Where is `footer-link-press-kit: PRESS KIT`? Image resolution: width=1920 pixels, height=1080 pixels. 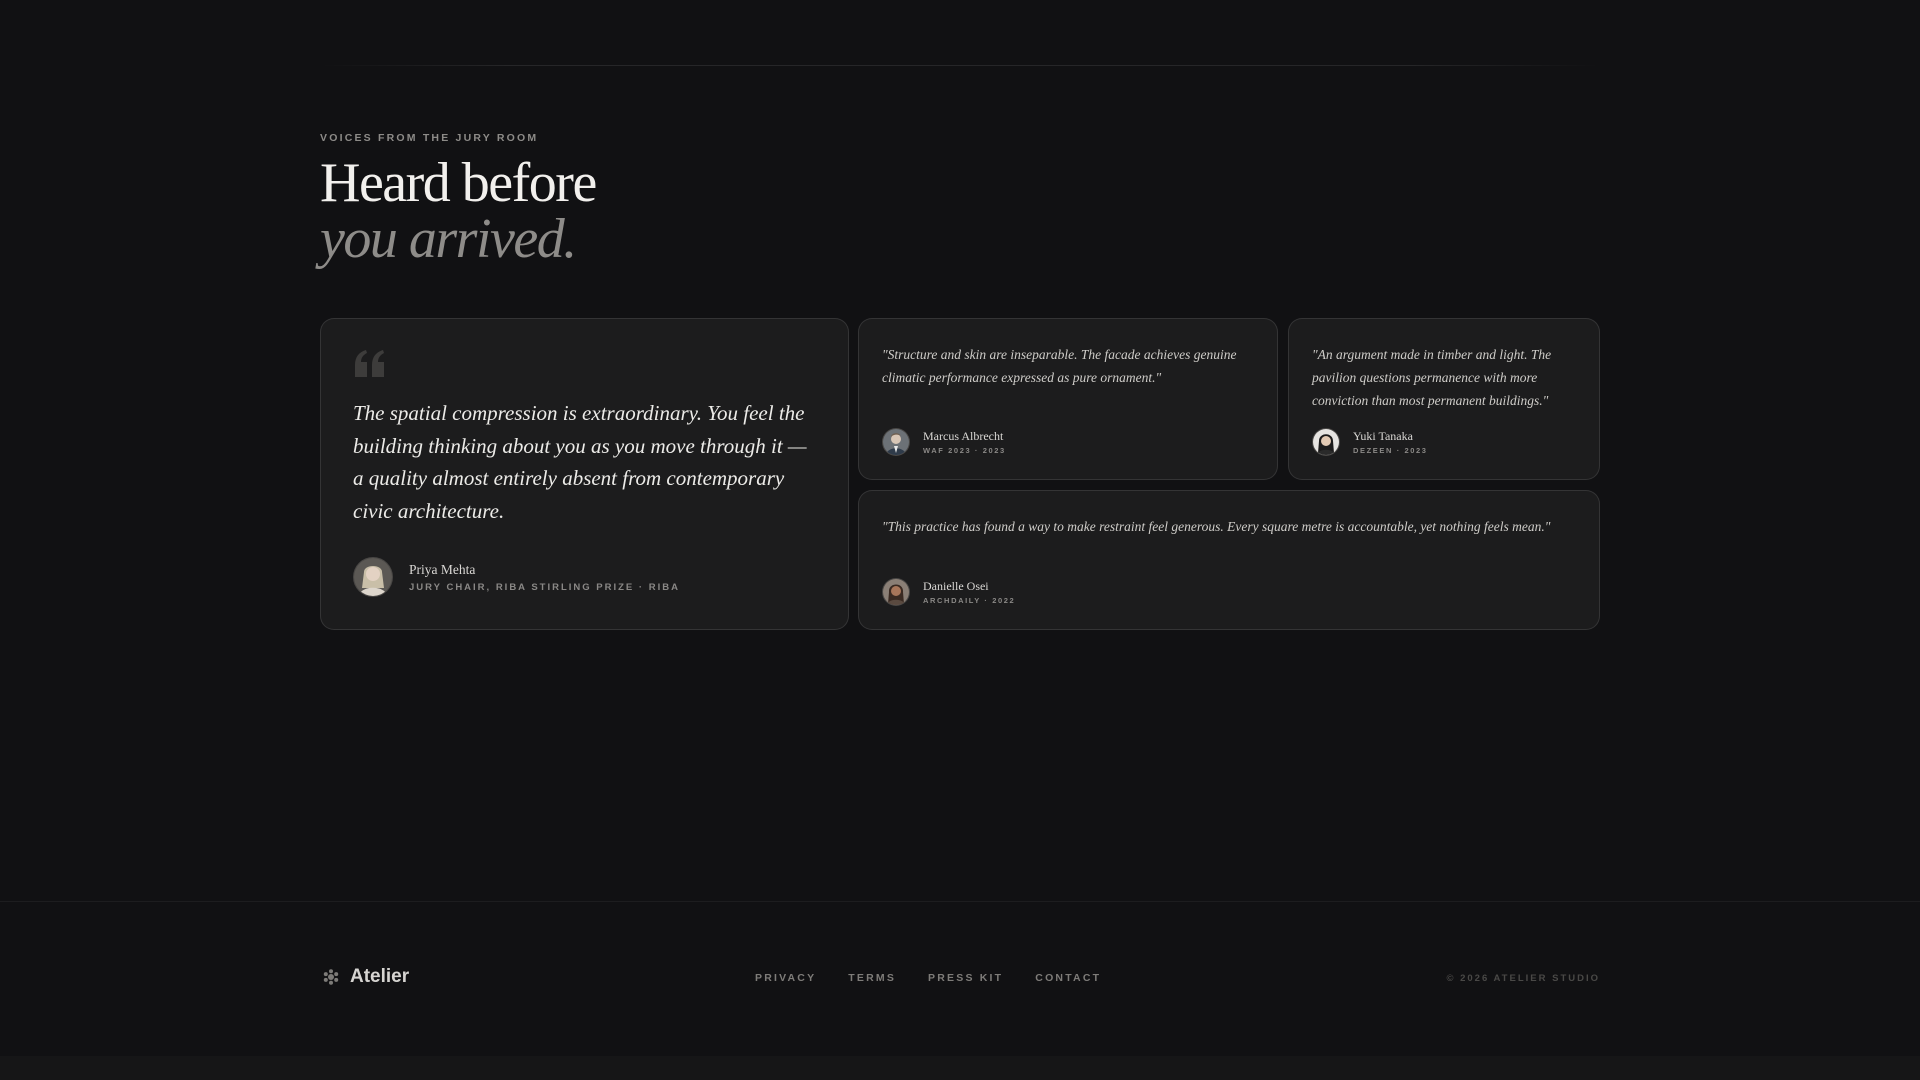 footer-link-press-kit: PRESS KIT is located at coordinates (965, 978).